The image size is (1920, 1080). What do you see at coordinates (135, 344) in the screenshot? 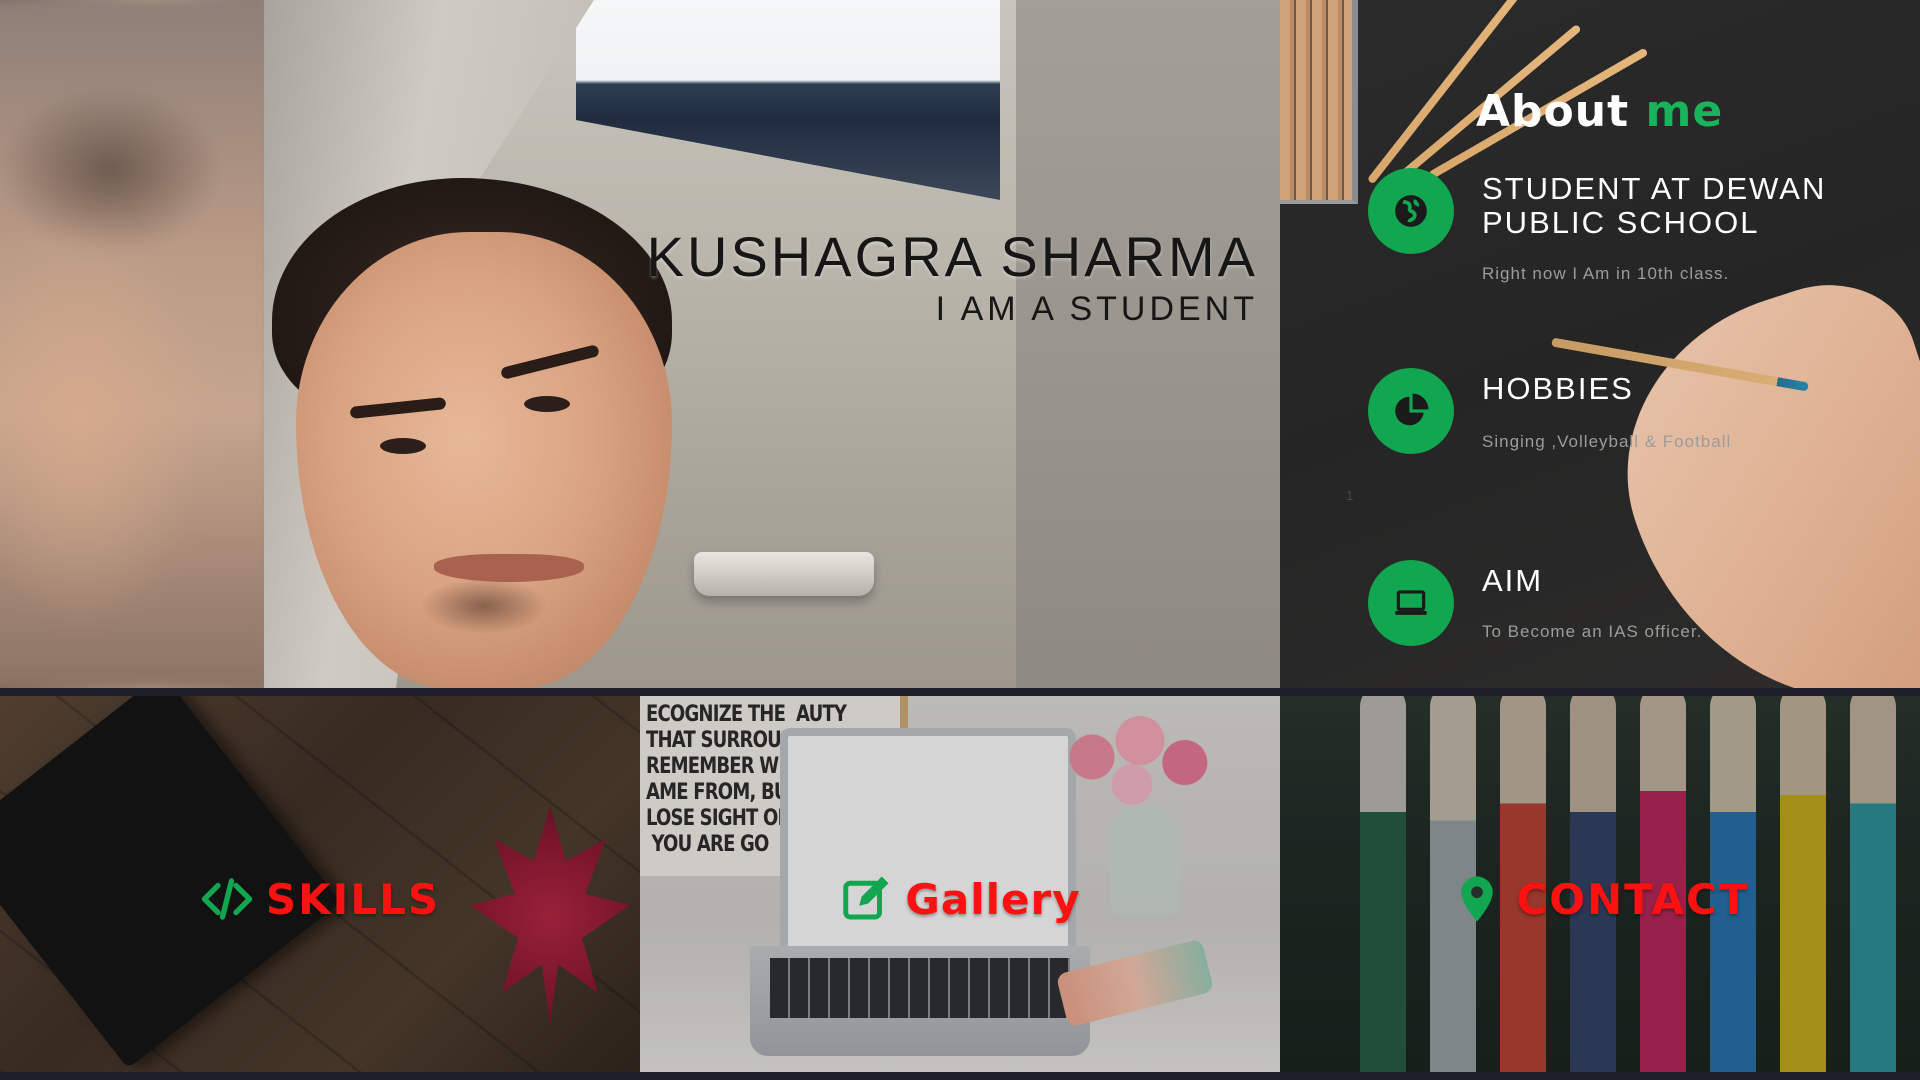
I see `blurred-background-face` at bounding box center [135, 344].